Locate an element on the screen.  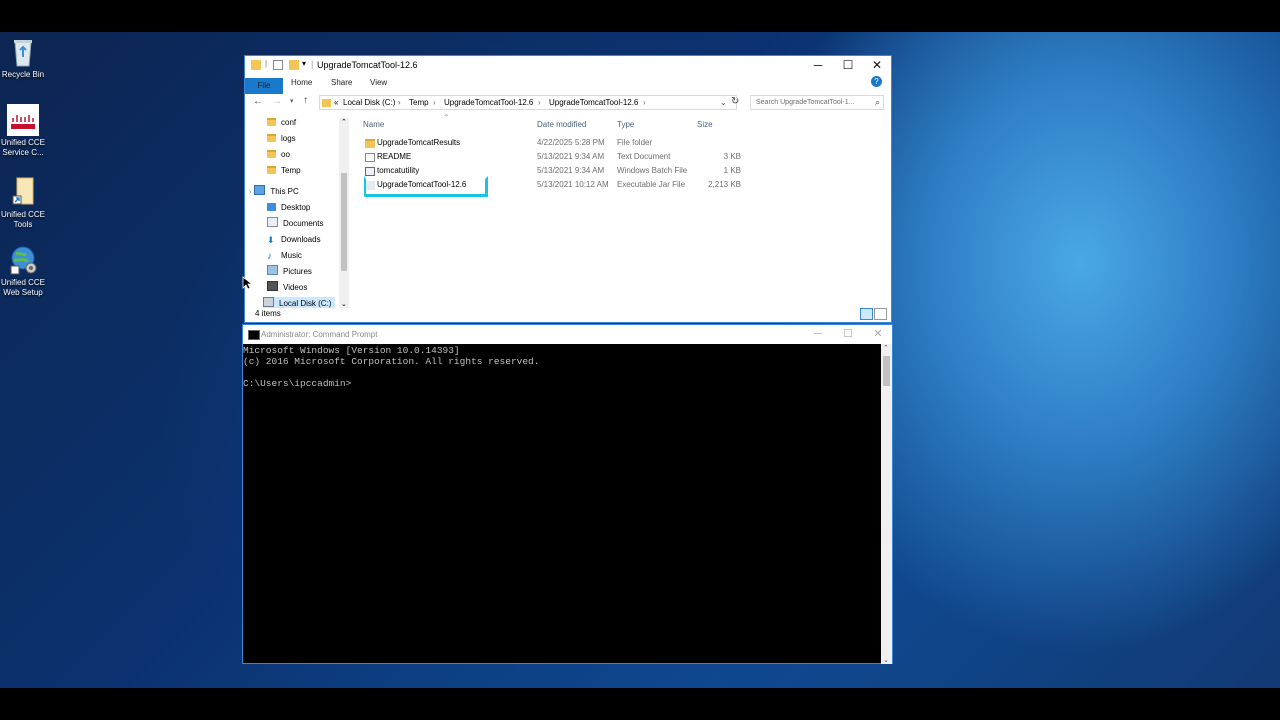
cmd-icon is located at coordinates (254, 335).